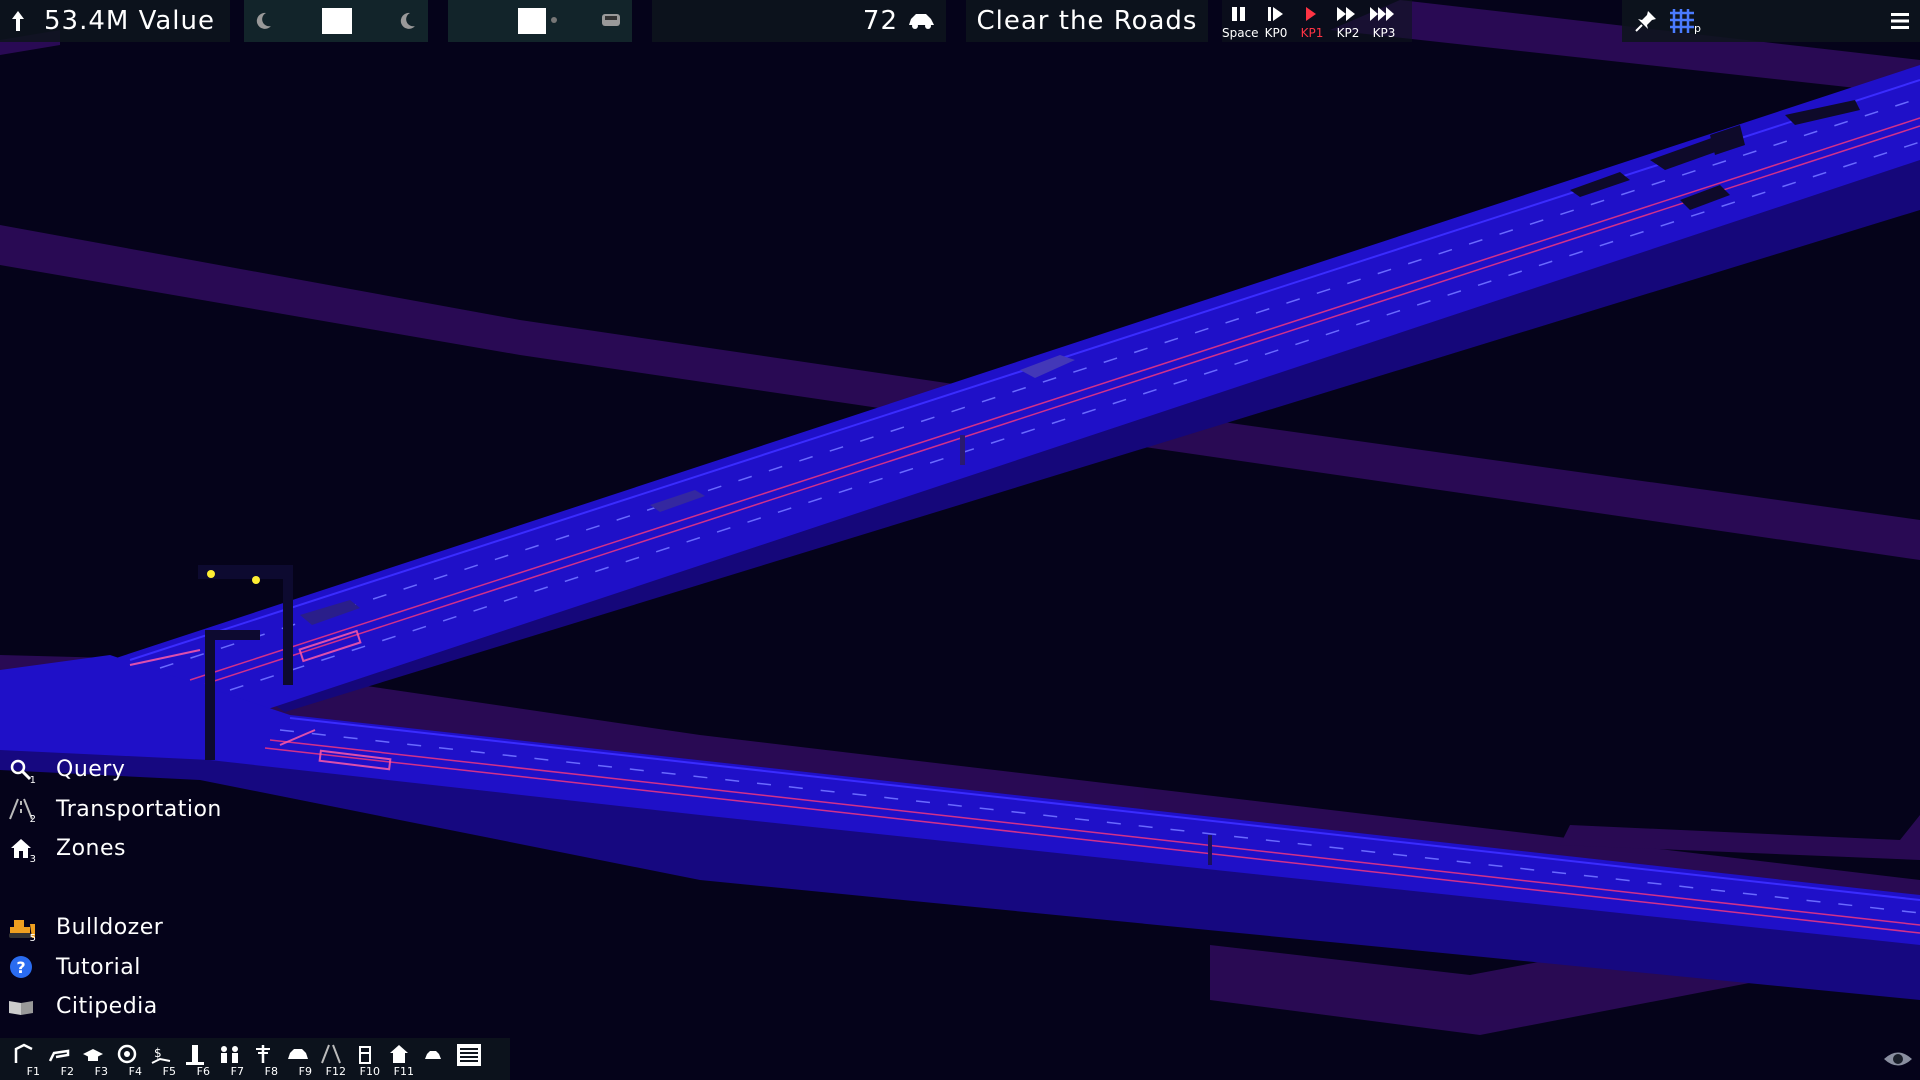  I want to click on tool-traffic-button: F9, so click(297, 1059).